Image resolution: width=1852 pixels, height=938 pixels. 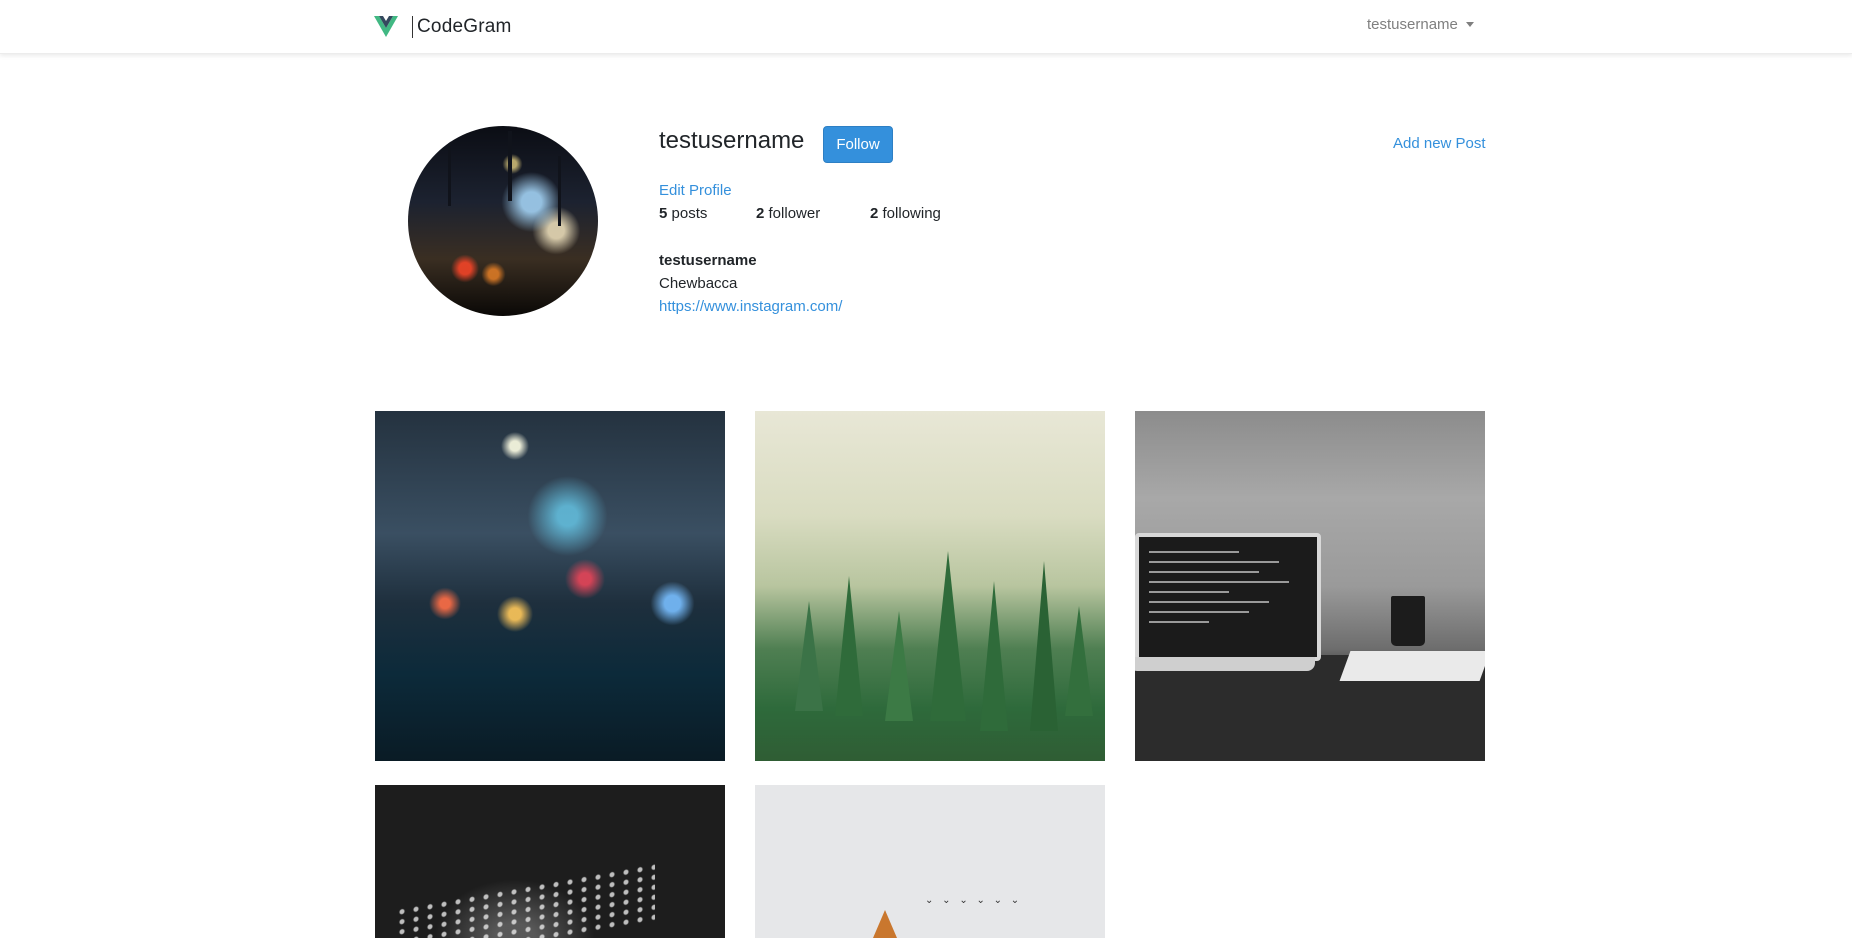 I want to click on following-label: following, so click(x=911, y=213).